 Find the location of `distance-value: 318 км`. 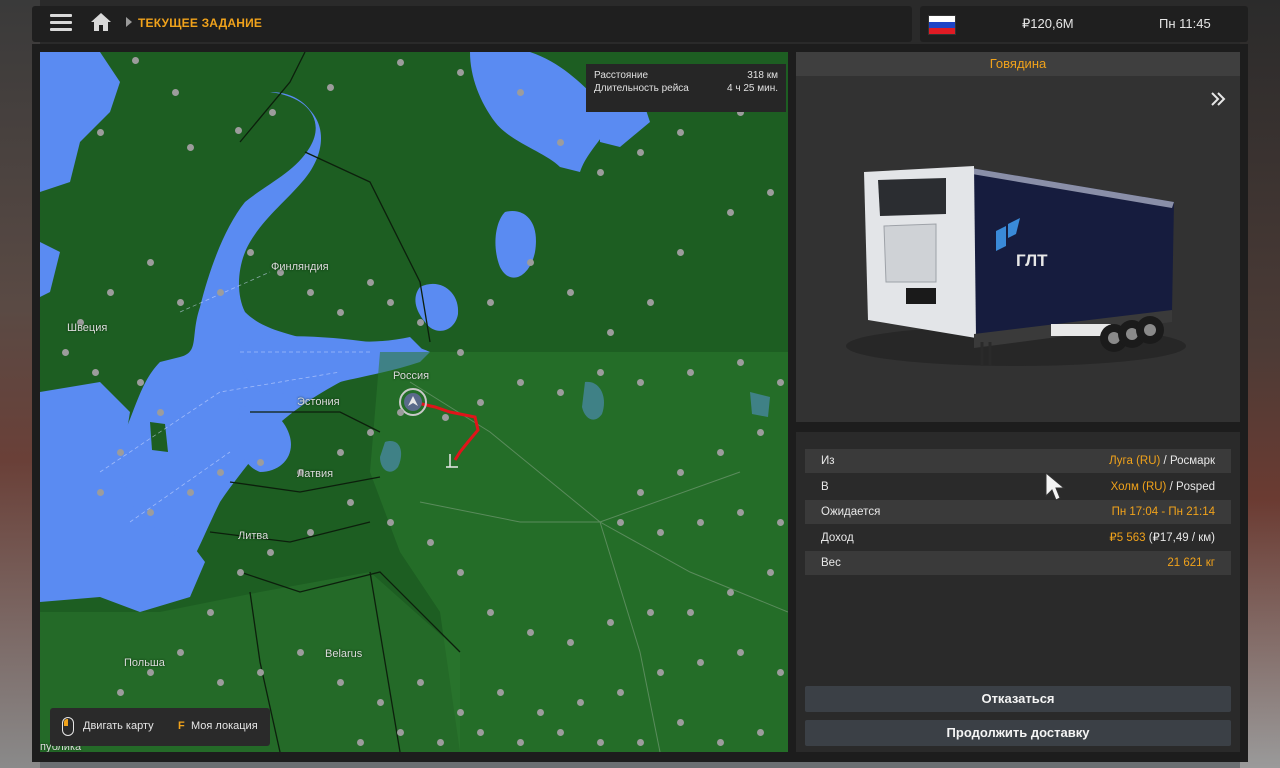

distance-value: 318 км is located at coordinates (762, 75).